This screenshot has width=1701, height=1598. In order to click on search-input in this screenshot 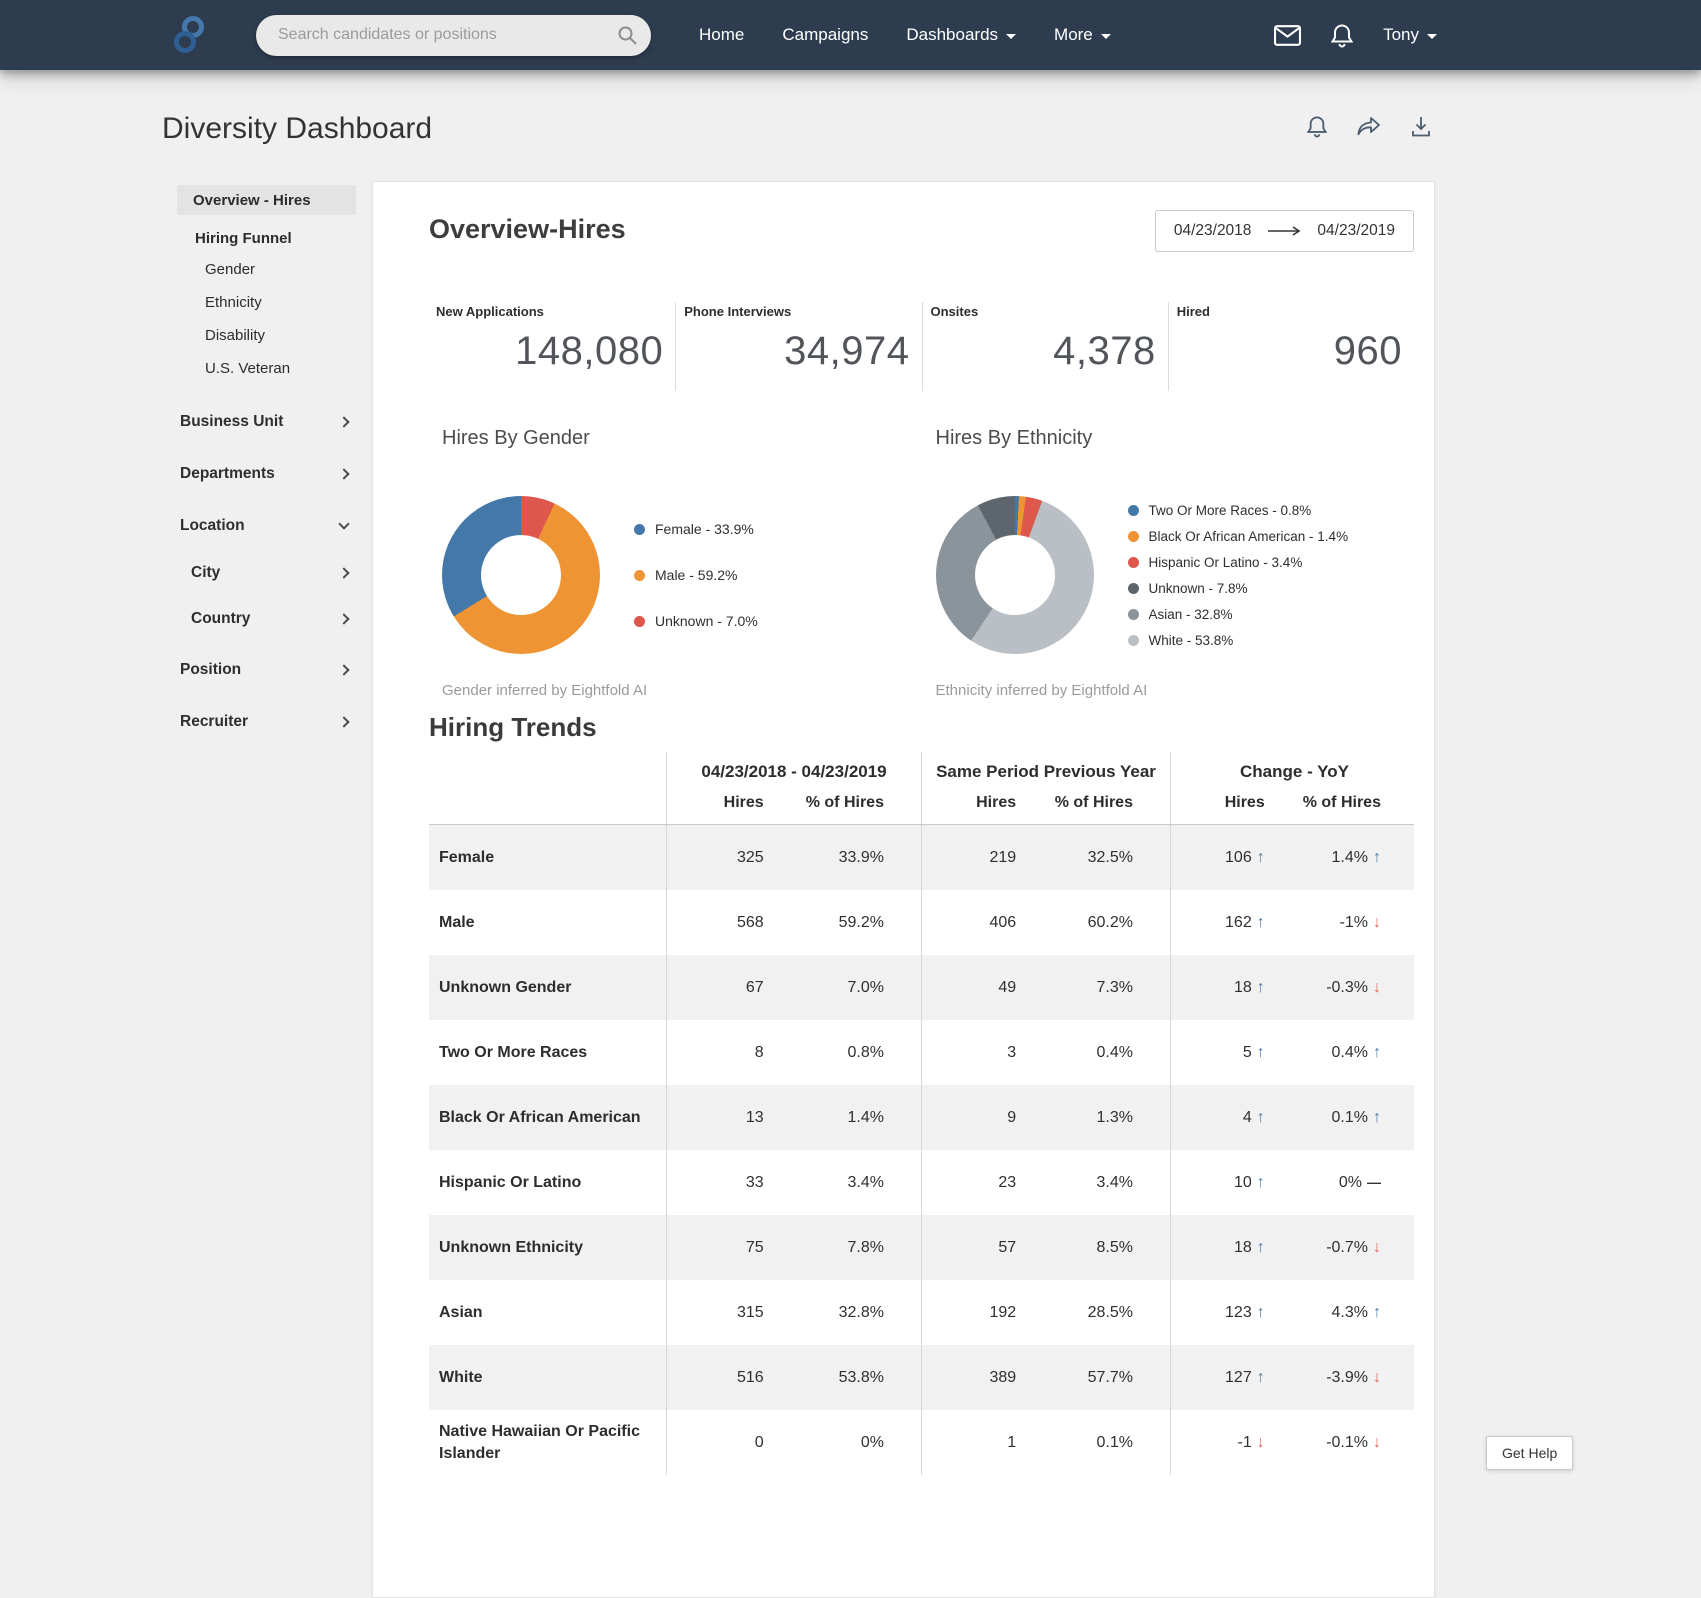, I will do `click(447, 35)`.